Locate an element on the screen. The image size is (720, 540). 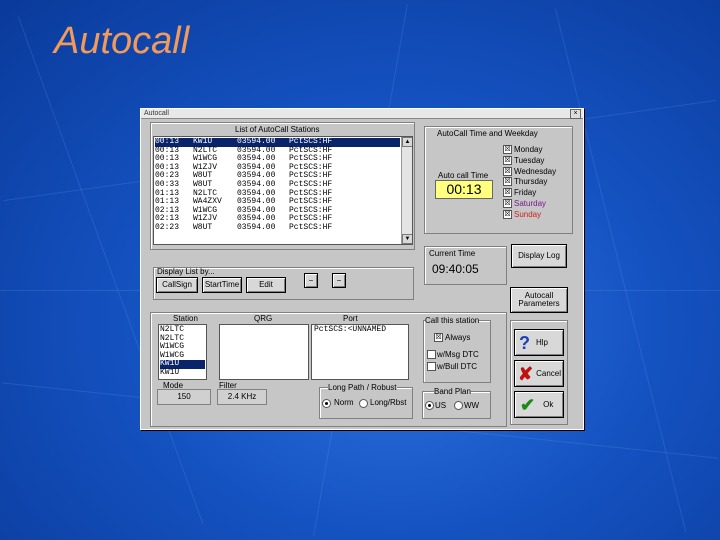
row-time: 02:23 is located at coordinates (167, 227).